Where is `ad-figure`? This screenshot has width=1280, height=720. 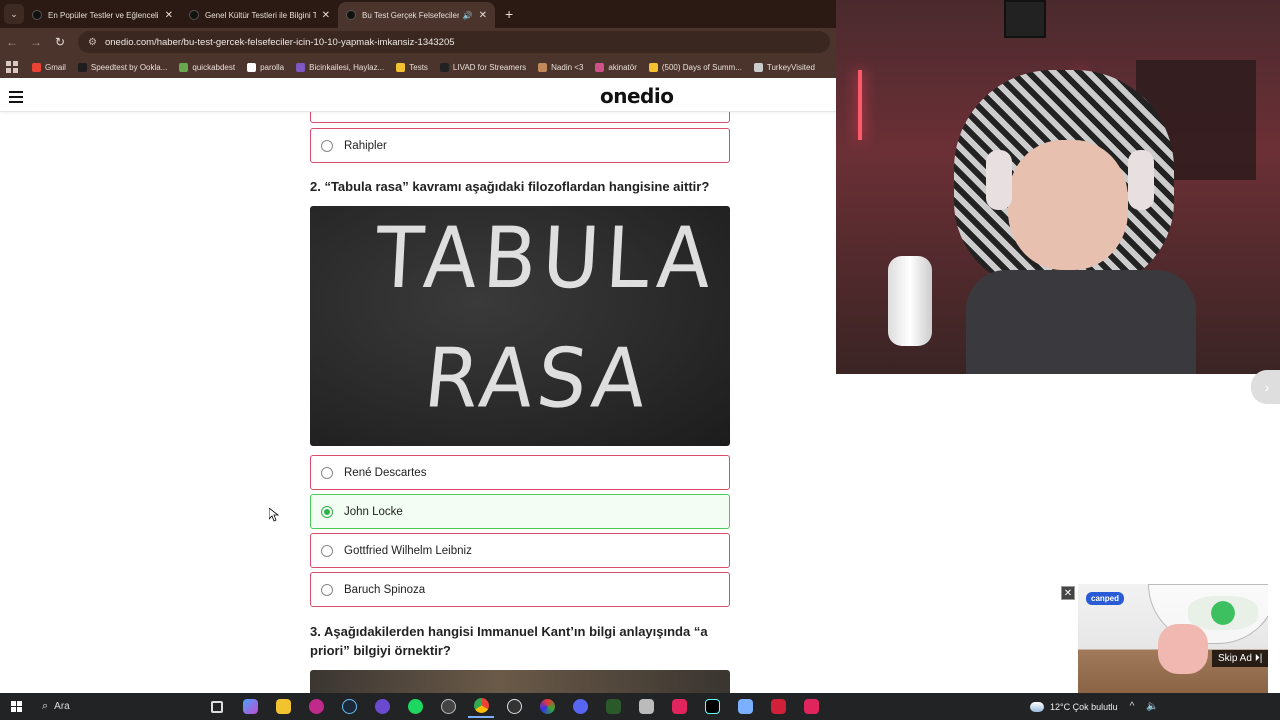
ad-figure is located at coordinates (1183, 649).